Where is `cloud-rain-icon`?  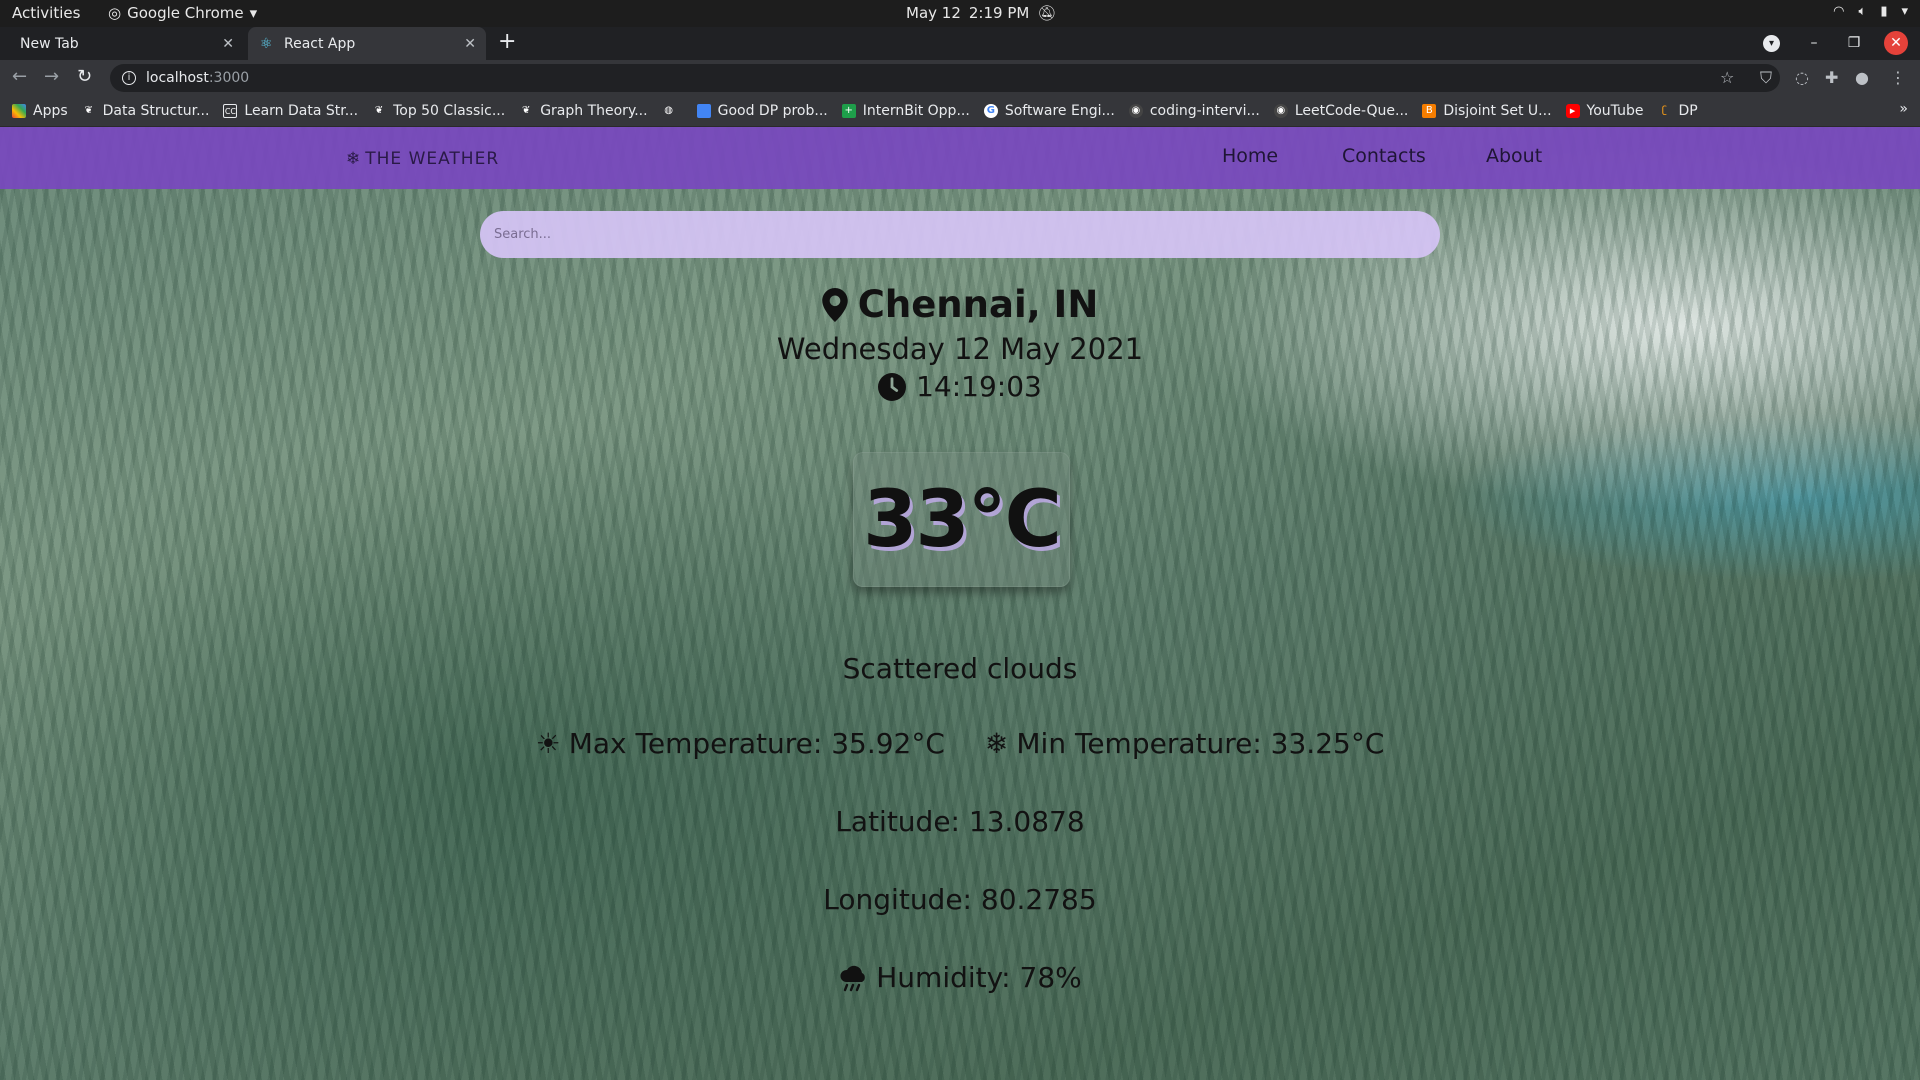
cloud-rain-icon is located at coordinates (853, 978).